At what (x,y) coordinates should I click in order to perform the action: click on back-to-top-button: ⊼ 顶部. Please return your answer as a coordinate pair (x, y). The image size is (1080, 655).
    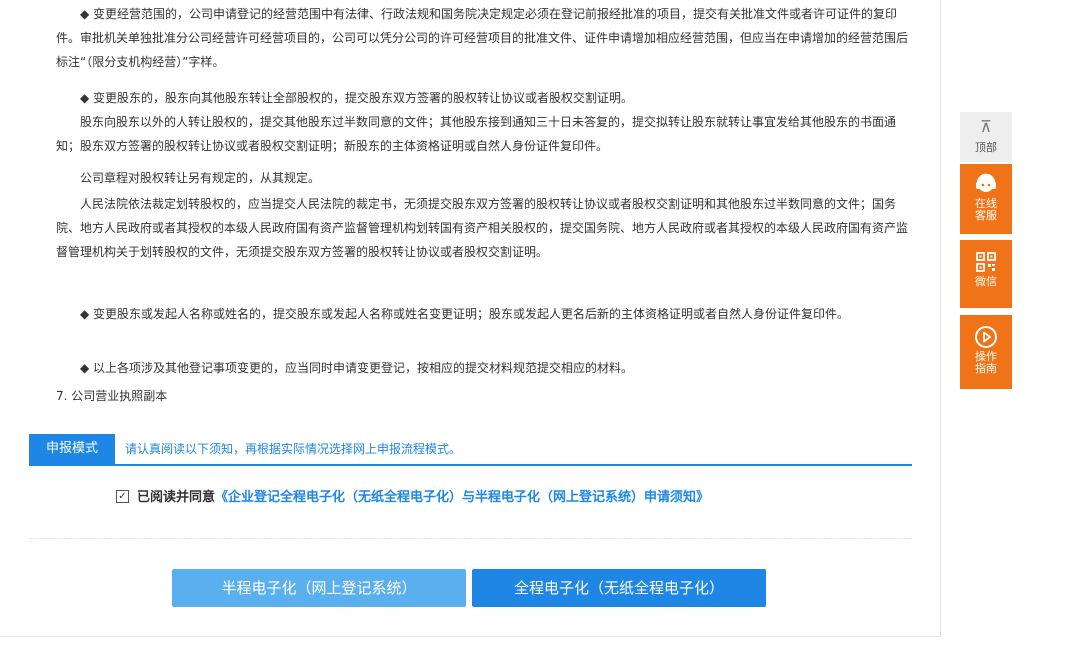
    Looking at the image, I should click on (986, 137).